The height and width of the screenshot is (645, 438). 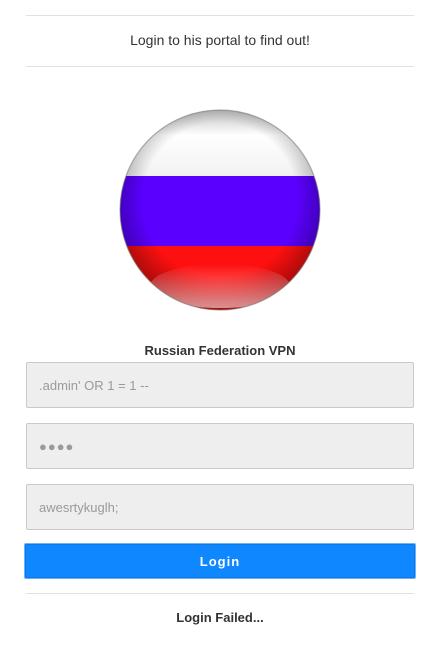 What do you see at coordinates (220, 40) in the screenshot?
I see `intro-text: Login to his portal to find out!` at bounding box center [220, 40].